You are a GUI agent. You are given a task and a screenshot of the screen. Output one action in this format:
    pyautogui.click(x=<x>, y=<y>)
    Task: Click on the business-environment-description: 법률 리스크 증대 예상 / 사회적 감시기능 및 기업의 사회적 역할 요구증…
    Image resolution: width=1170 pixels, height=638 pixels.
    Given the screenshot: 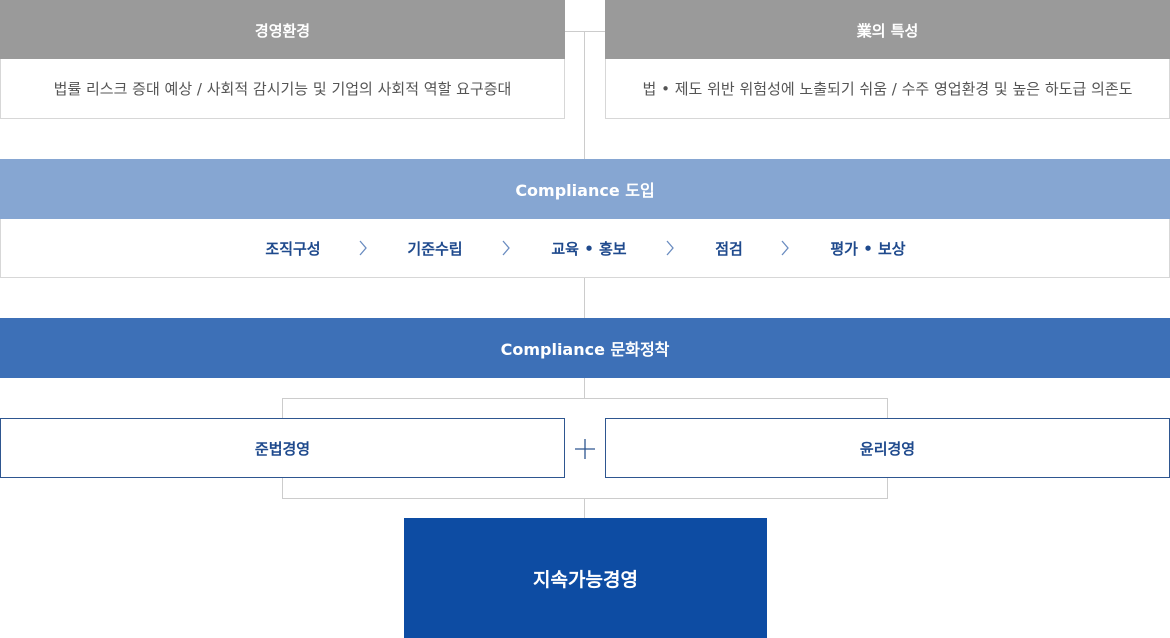 What is the action you would take?
    pyautogui.click(x=282, y=89)
    